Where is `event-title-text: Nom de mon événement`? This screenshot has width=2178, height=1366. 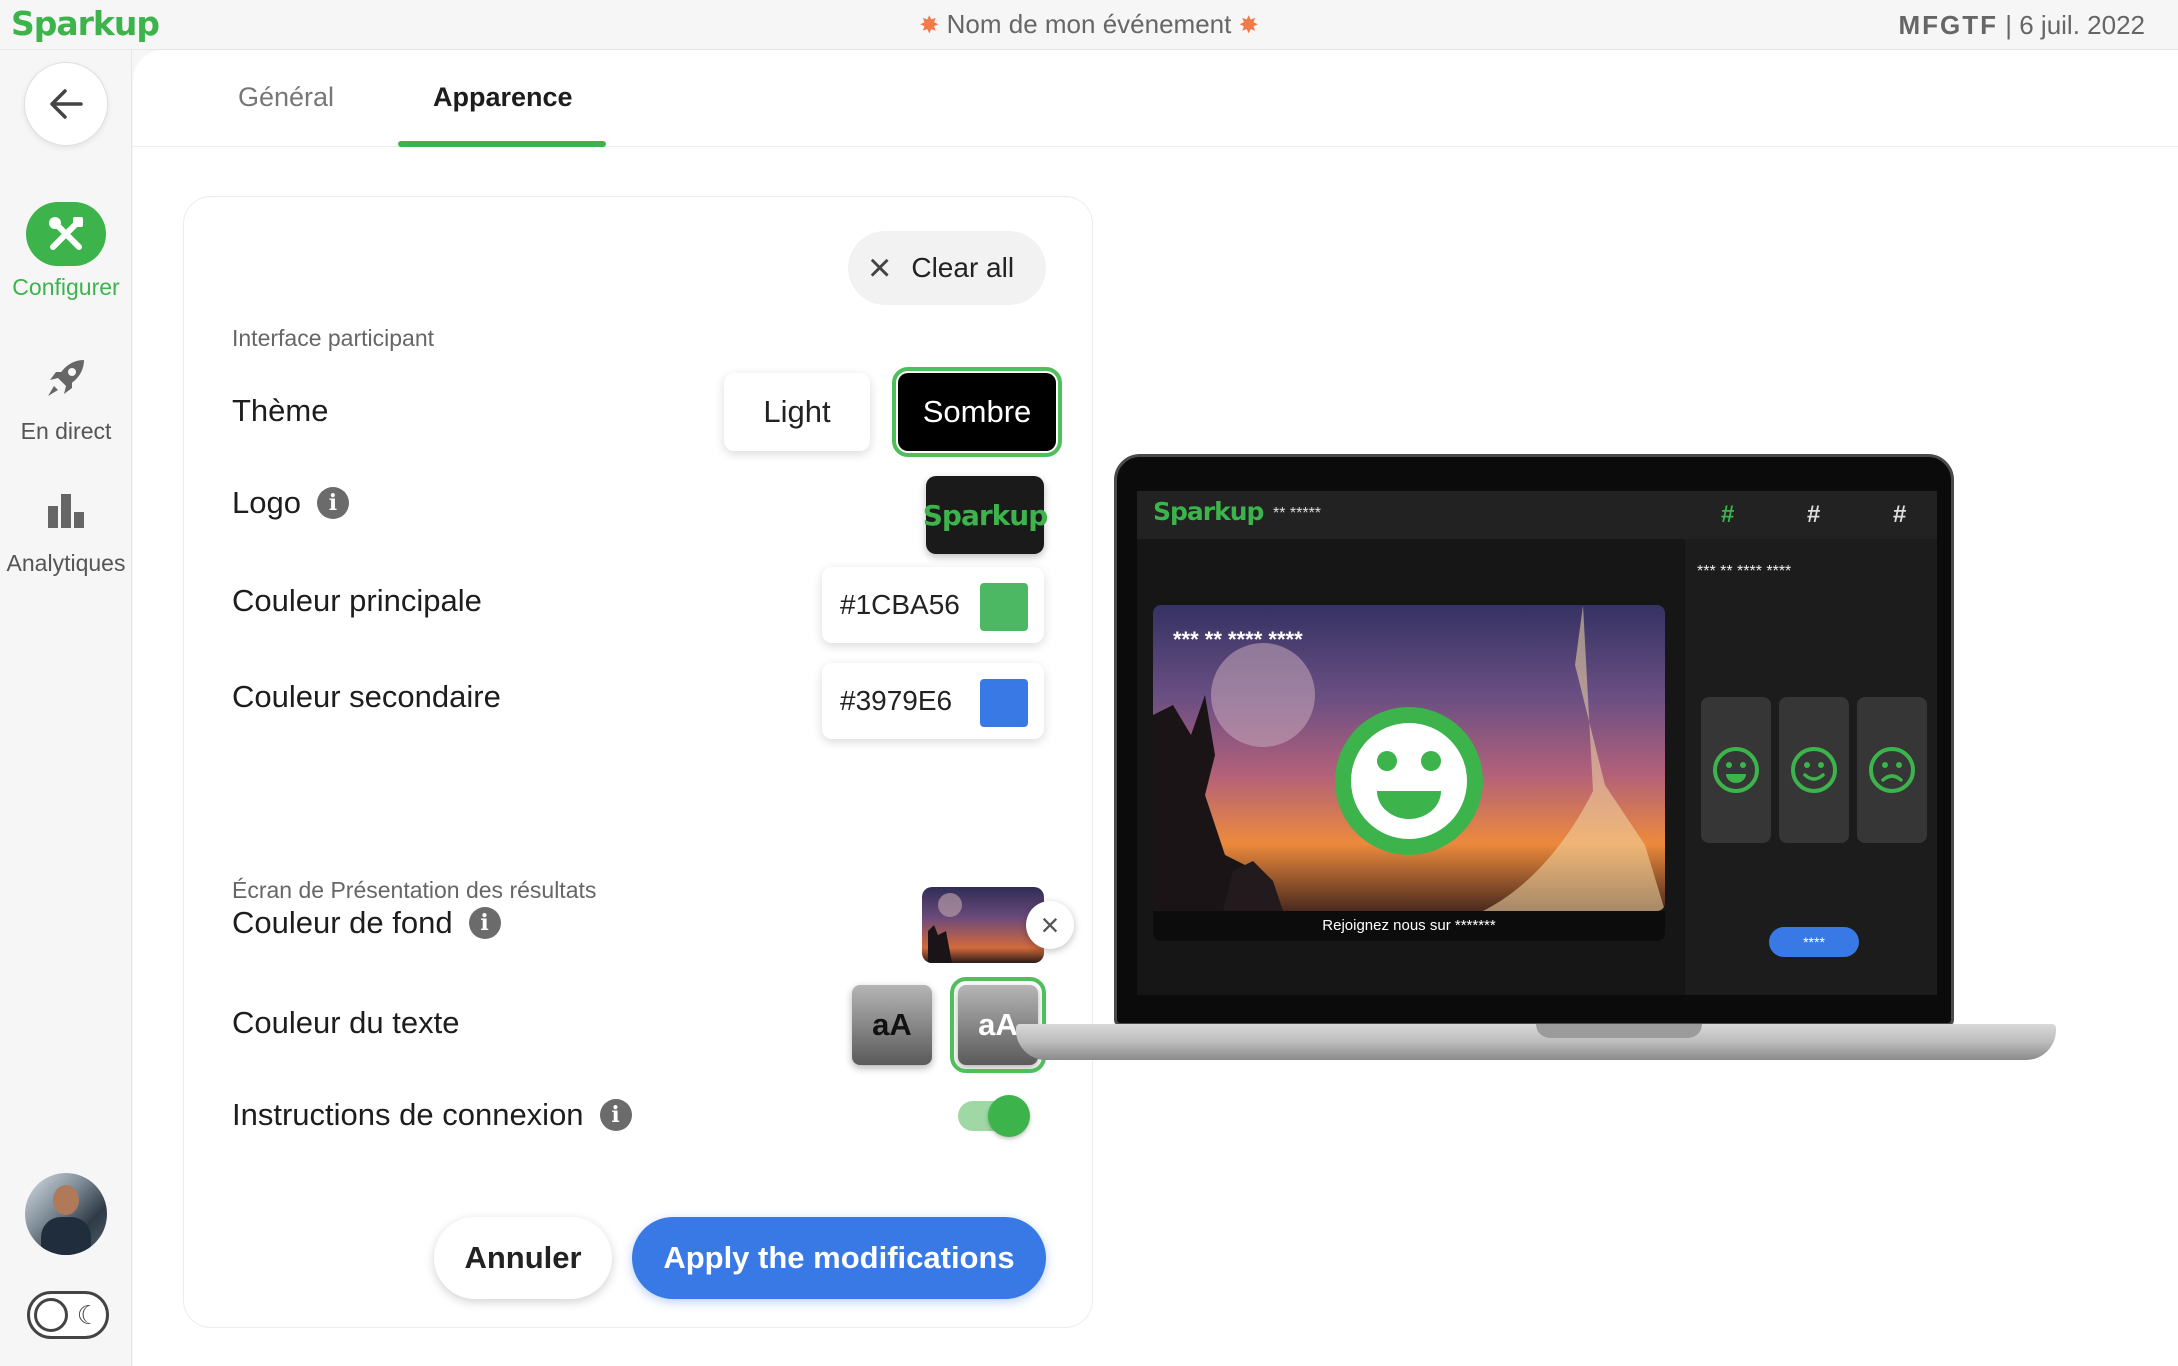 event-title-text: Nom de mon événement is located at coordinates (1089, 24).